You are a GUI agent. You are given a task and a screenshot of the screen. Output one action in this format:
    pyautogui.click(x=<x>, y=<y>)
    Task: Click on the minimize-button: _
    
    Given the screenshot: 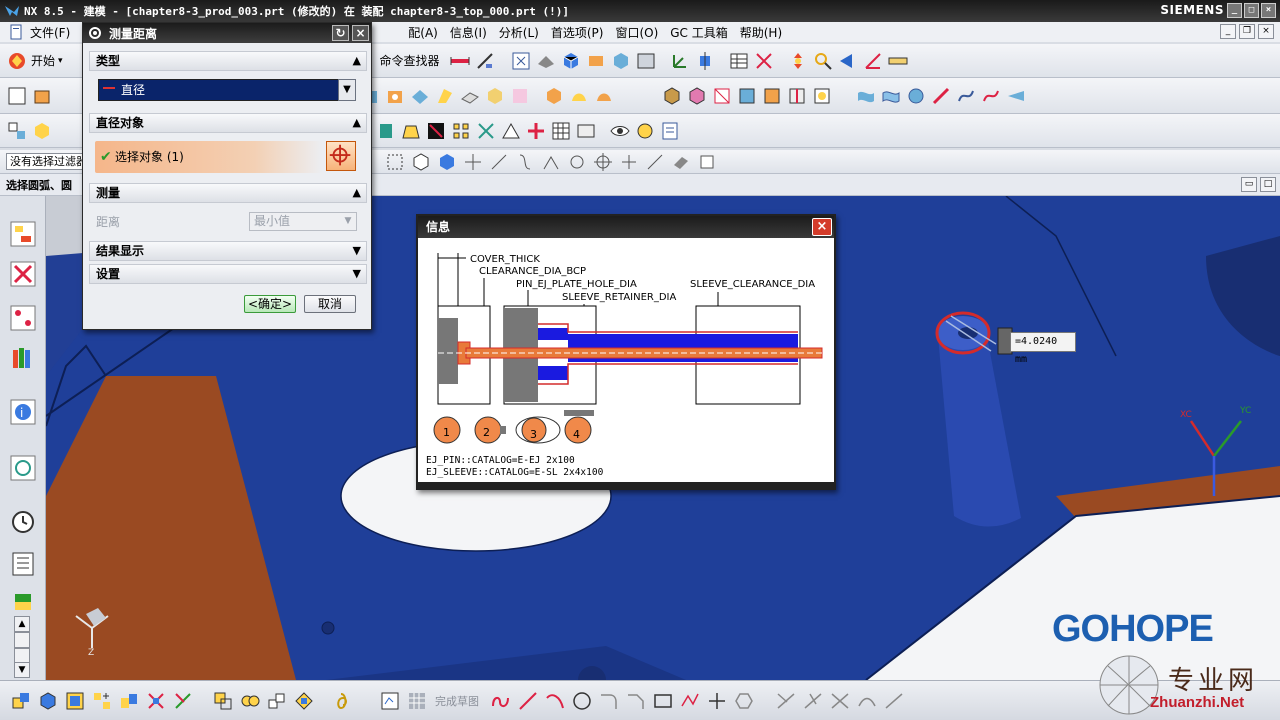 What is the action you would take?
    pyautogui.click(x=1234, y=10)
    